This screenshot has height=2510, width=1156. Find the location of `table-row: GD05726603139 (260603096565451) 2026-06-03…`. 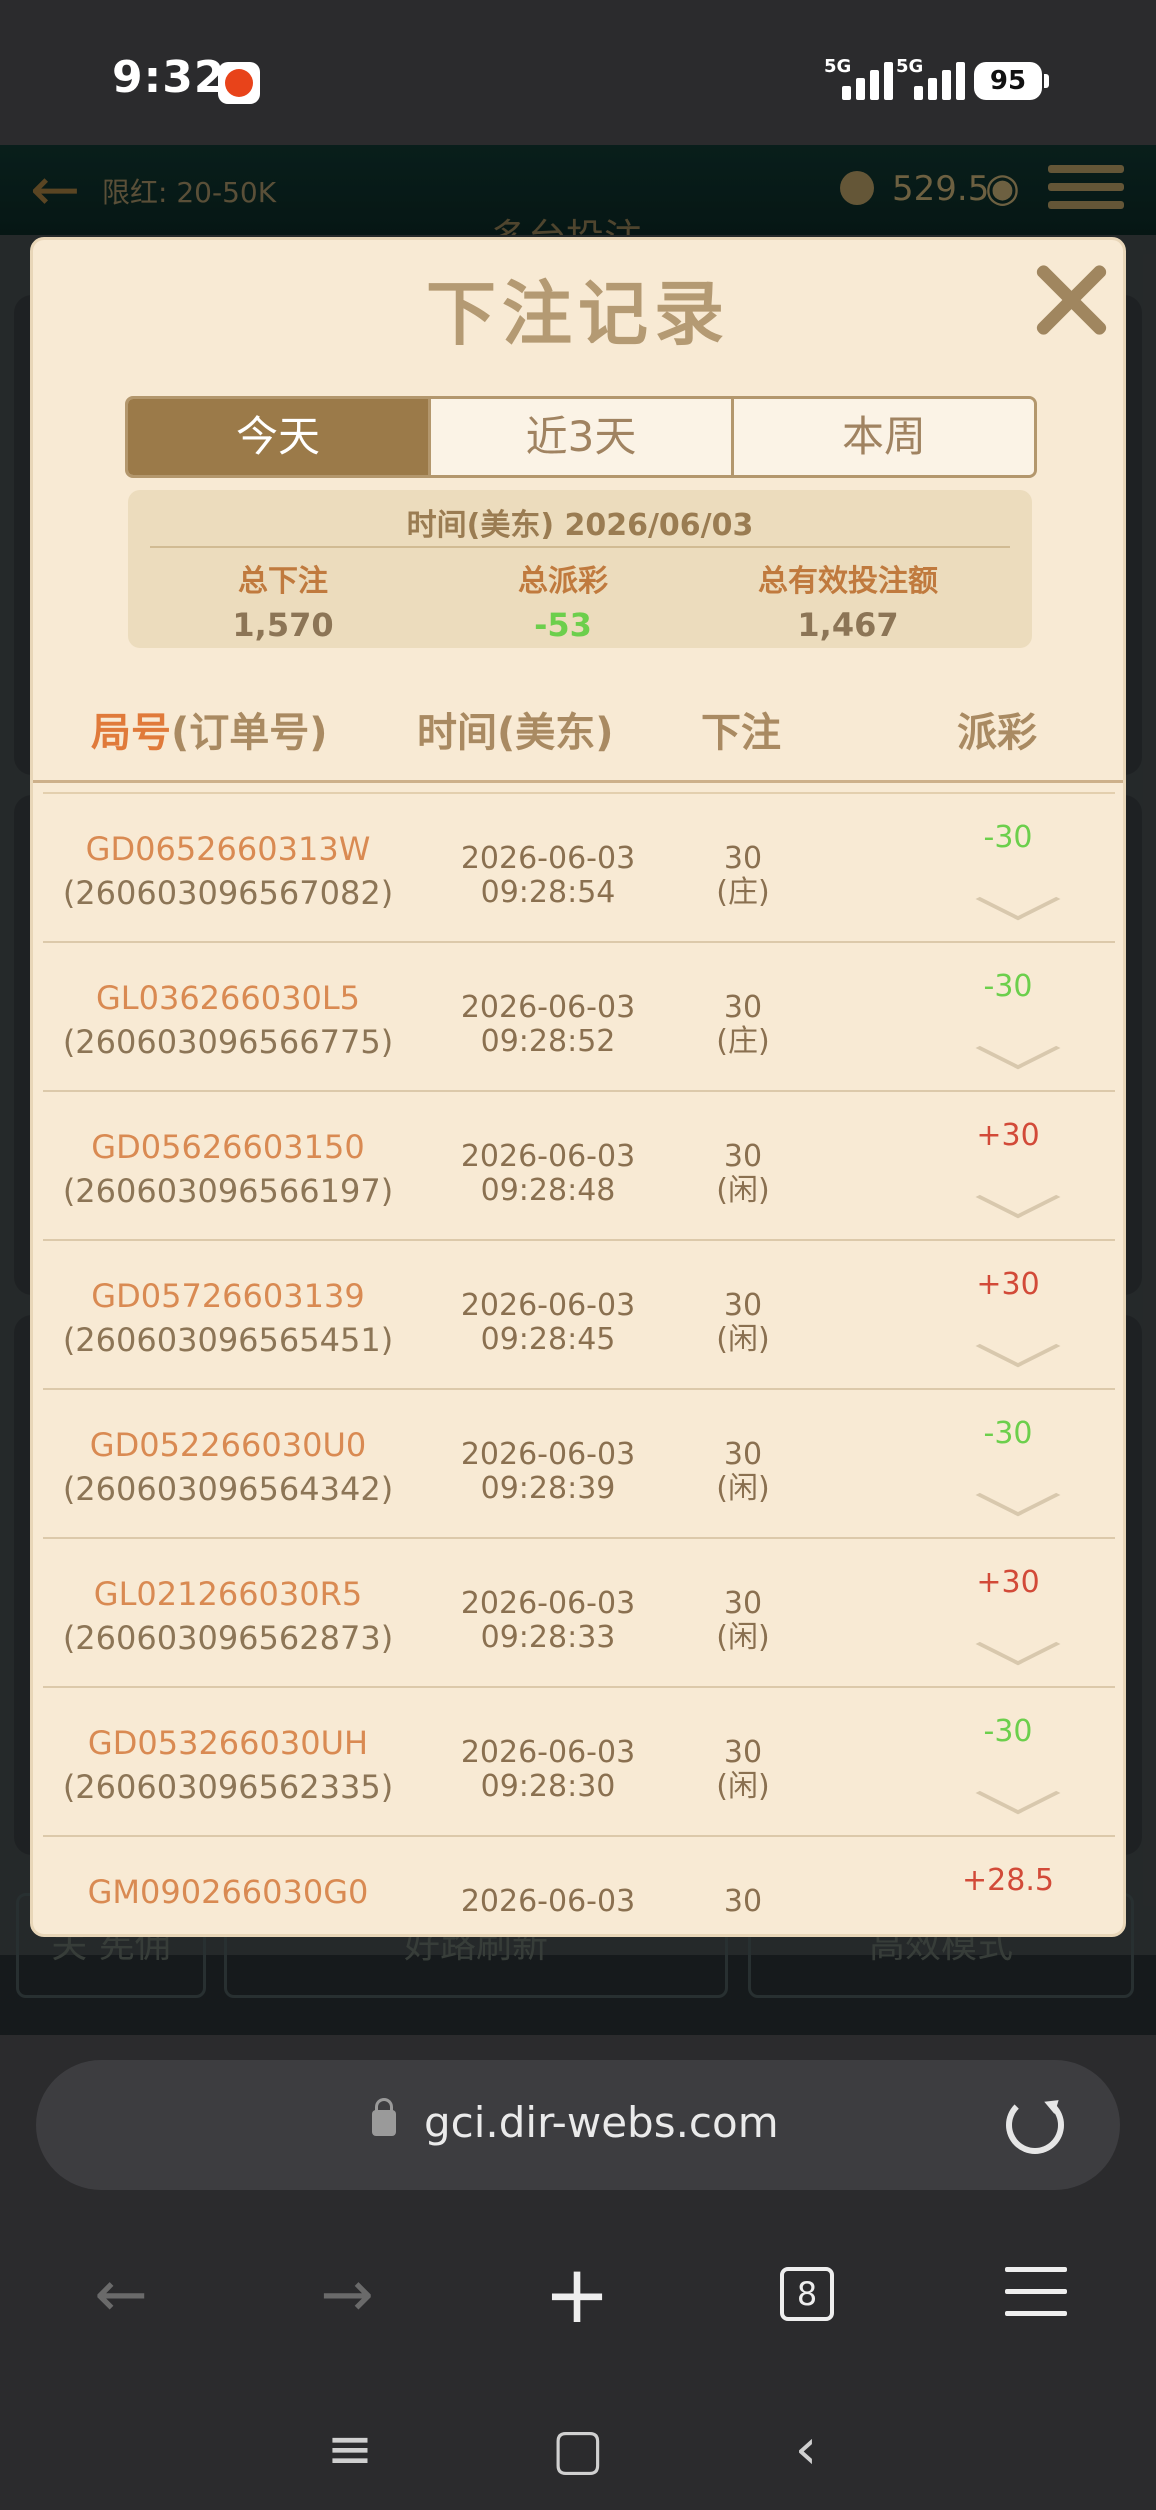

table-row: GD05726603139 (260603096565451) 2026-06-03… is located at coordinates (579, 1315).